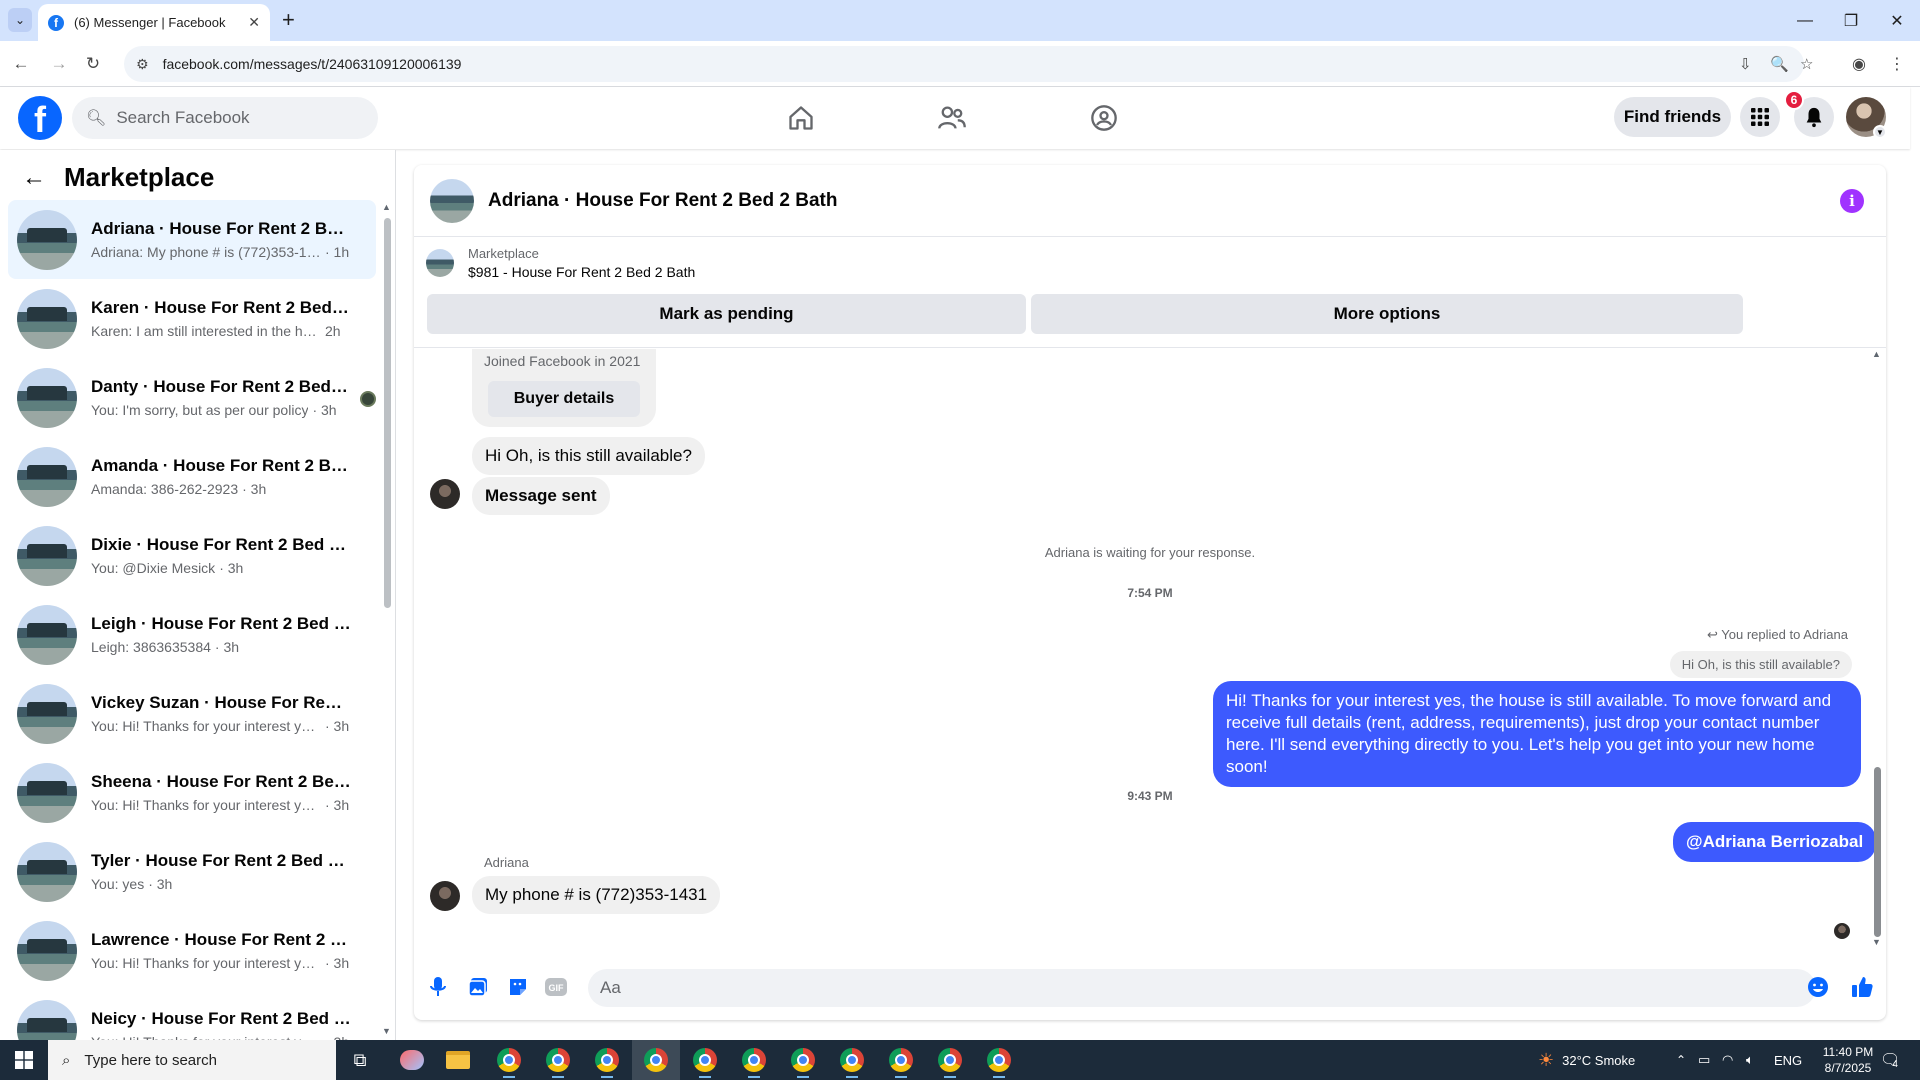 The width and height of the screenshot is (1920, 1080). Describe the element at coordinates (952, 118) in the screenshot. I see `friends-nav-button` at that location.